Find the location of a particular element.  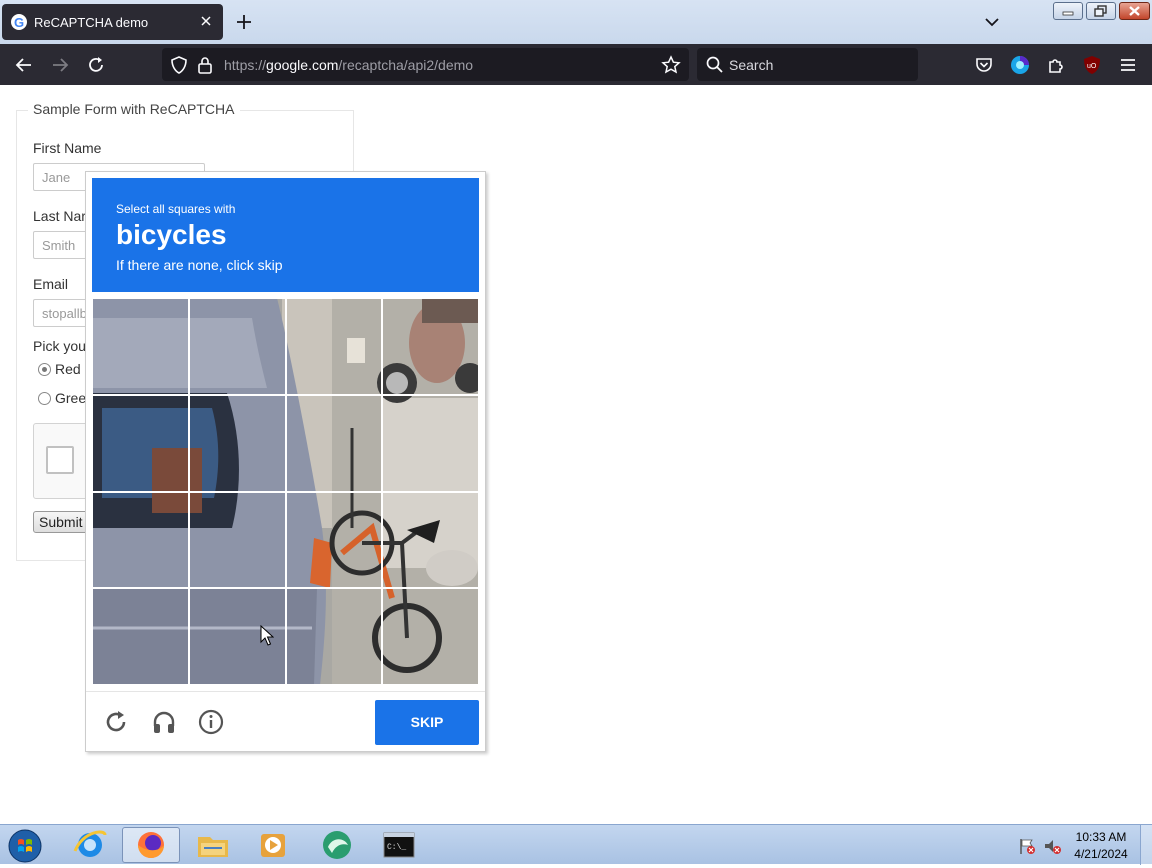

captcha-tile-r4-c4 is located at coordinates (430, 636).